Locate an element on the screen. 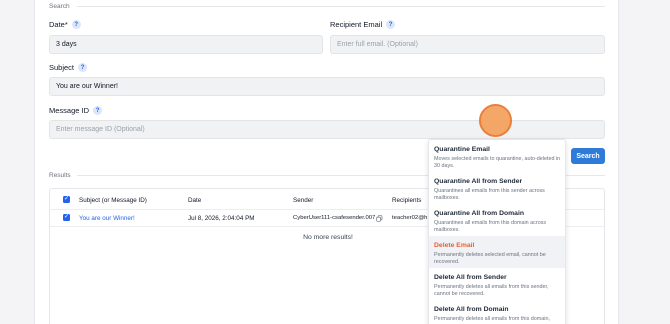 The image size is (670, 324). column-header-date: Date is located at coordinates (194, 200).